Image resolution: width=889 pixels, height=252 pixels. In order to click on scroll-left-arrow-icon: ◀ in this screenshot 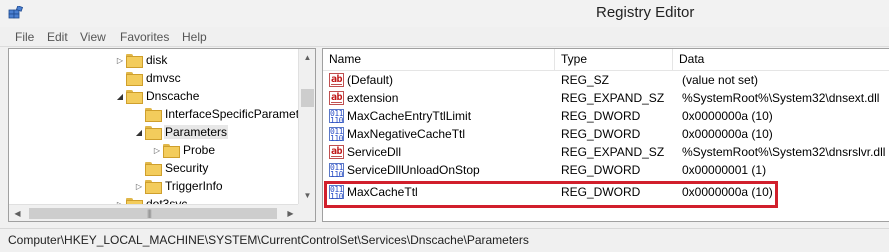, I will do `click(17, 213)`.